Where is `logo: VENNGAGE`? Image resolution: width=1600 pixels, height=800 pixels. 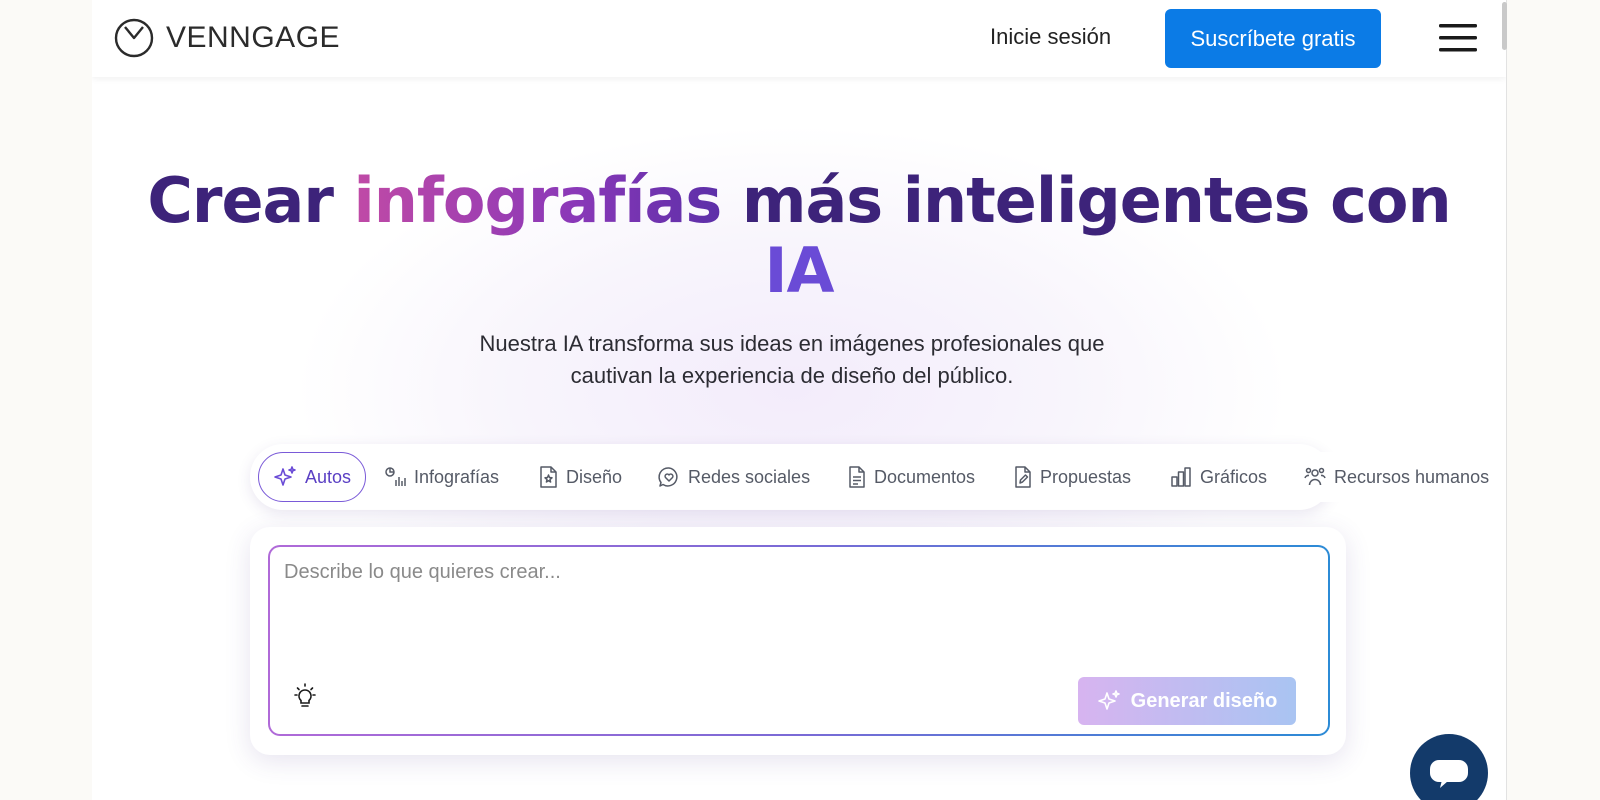 logo: VENNGAGE is located at coordinates (227, 38).